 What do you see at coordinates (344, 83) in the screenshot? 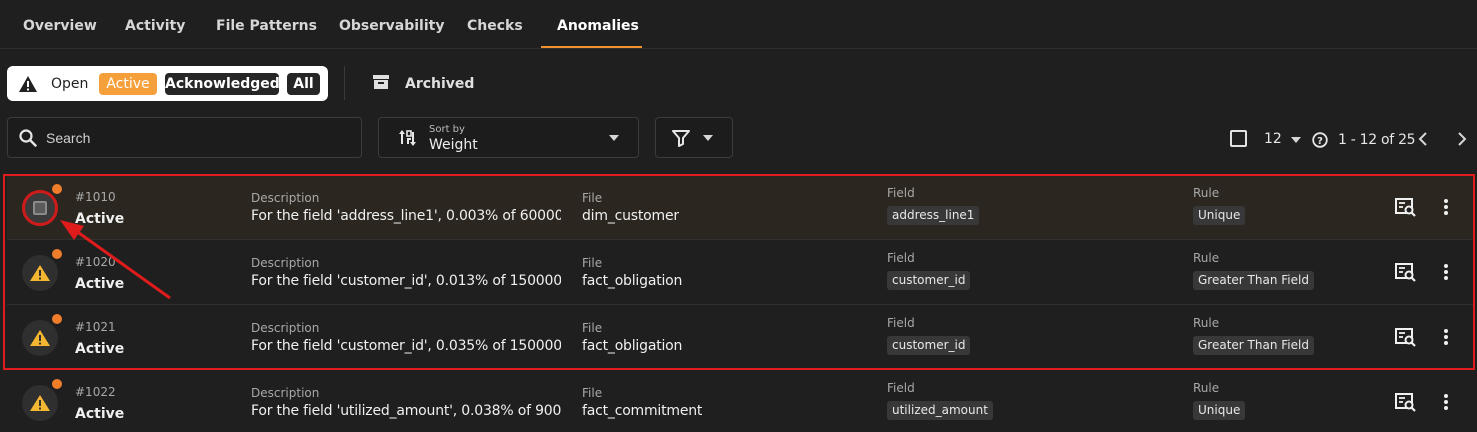
I see `divider` at bounding box center [344, 83].